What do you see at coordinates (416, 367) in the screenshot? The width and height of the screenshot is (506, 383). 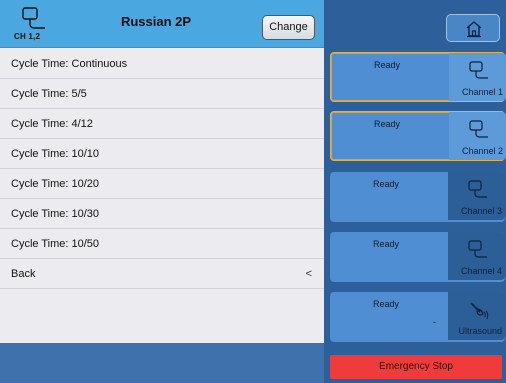 I see `emergency-stop-button: Emergency Stop` at bounding box center [416, 367].